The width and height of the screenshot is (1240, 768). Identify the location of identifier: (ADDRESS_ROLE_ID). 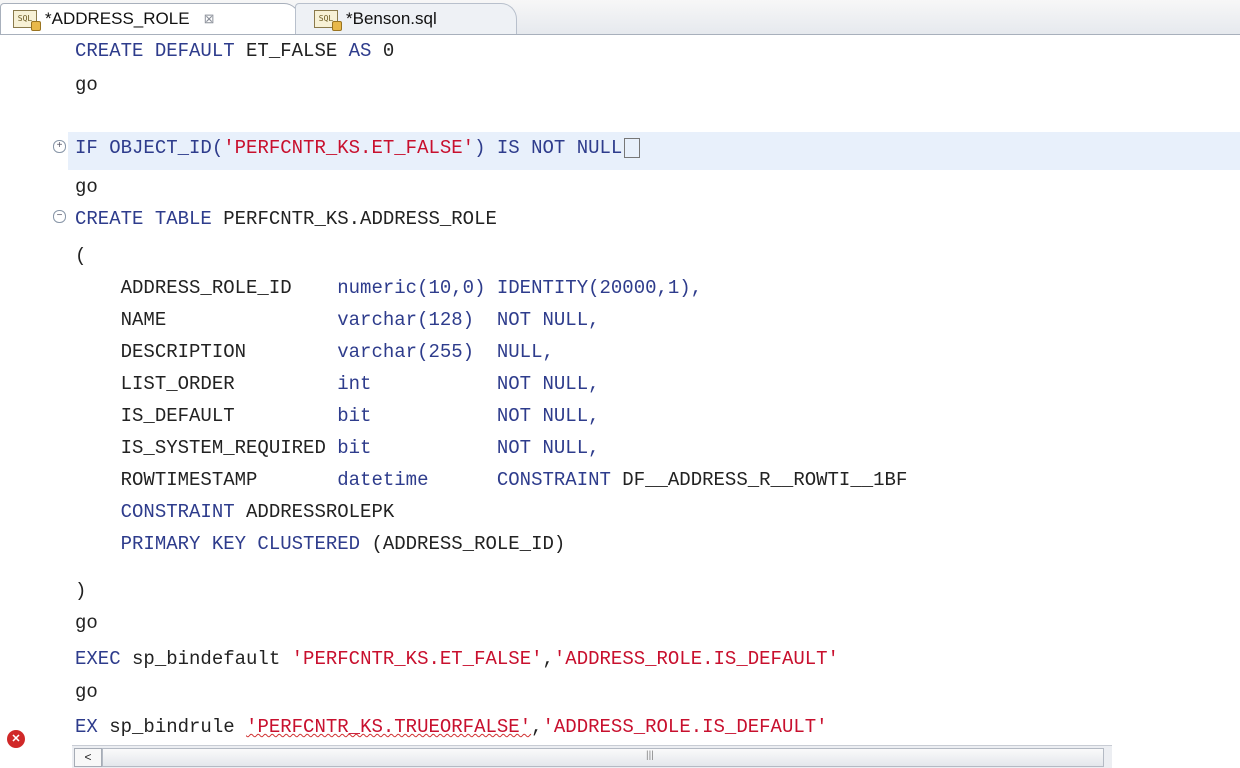
(468, 544).